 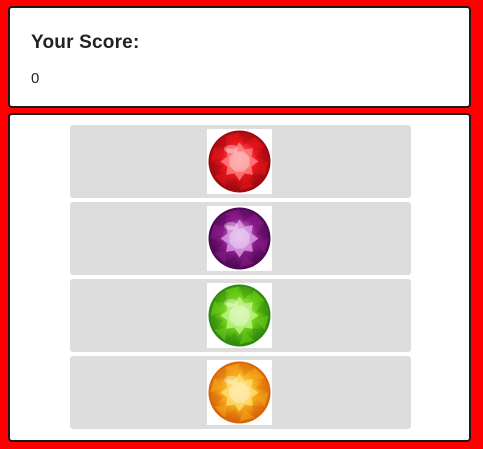 I want to click on purple-gem-icon, so click(x=239, y=238).